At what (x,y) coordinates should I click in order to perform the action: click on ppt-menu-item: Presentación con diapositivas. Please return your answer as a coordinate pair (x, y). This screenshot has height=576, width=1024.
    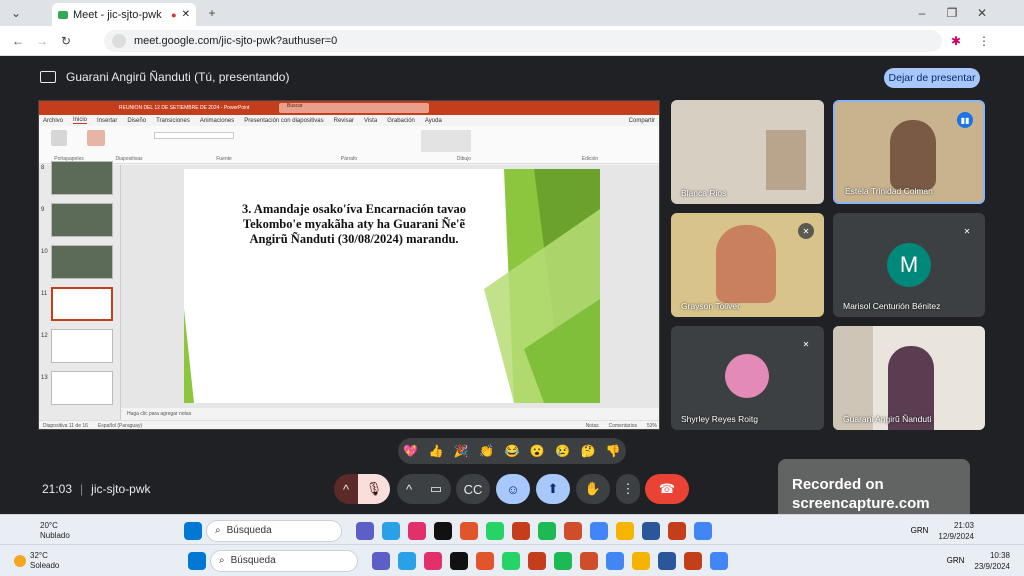
    Looking at the image, I should click on (283, 121).